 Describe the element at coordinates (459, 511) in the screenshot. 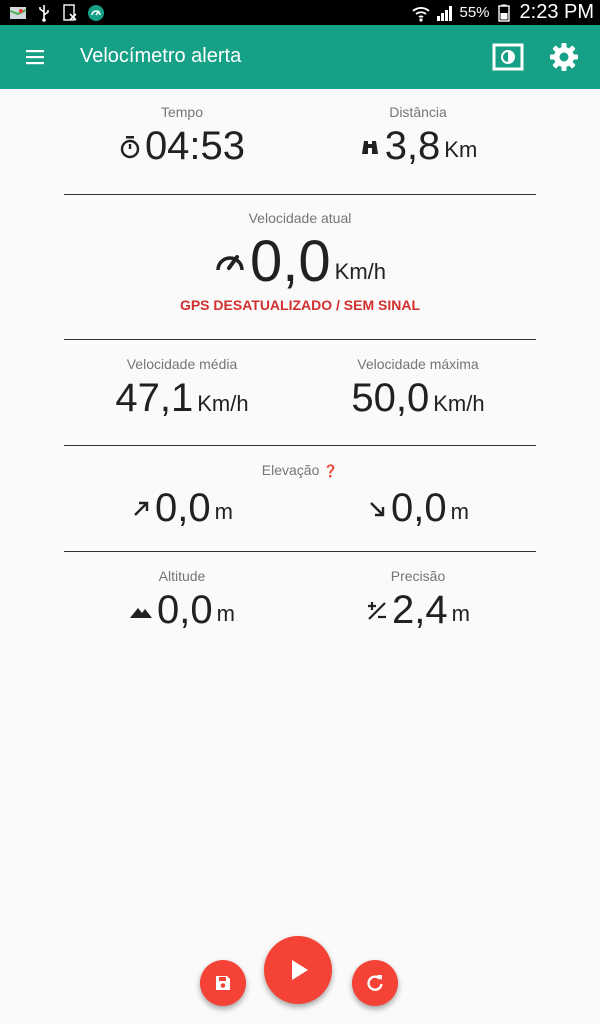

I see `elevation-down-unit: m` at that location.